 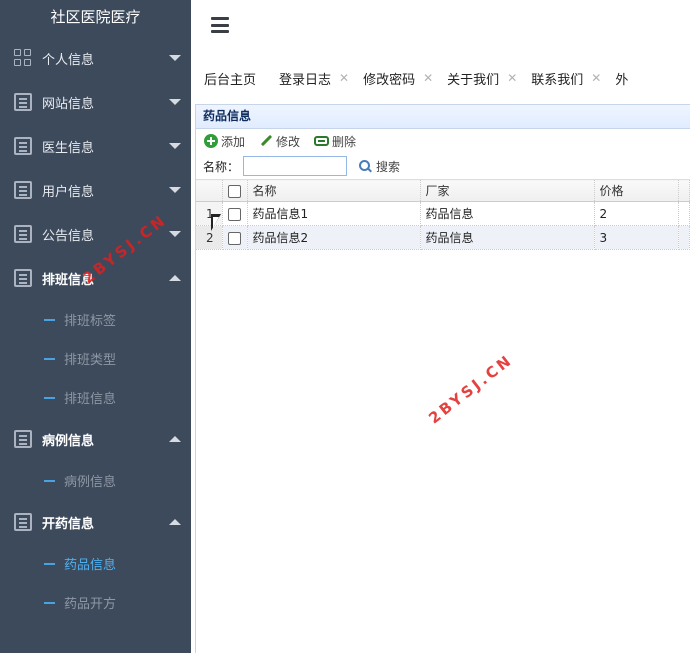 I want to click on add-button: 添加, so click(x=224, y=141).